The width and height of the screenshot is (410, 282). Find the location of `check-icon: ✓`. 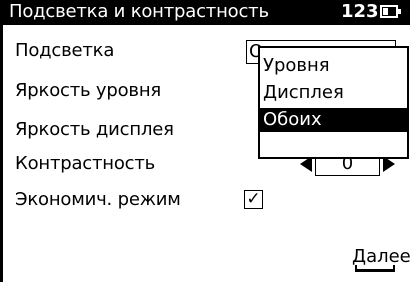

check-icon: ✓ is located at coordinates (253, 199).